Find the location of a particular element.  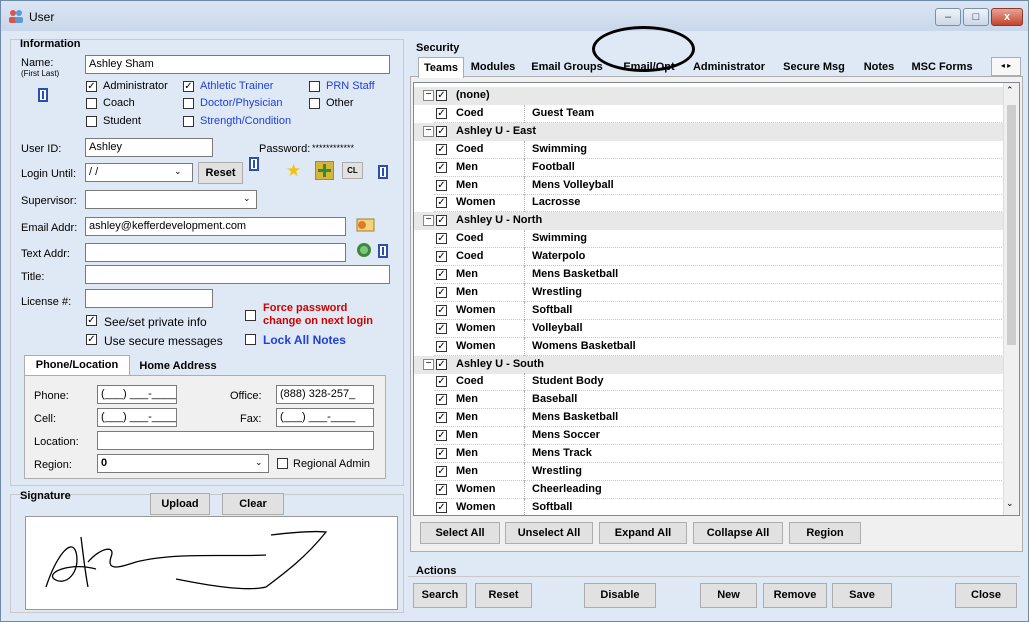

clear-signature-button: Clear is located at coordinates (253, 504).